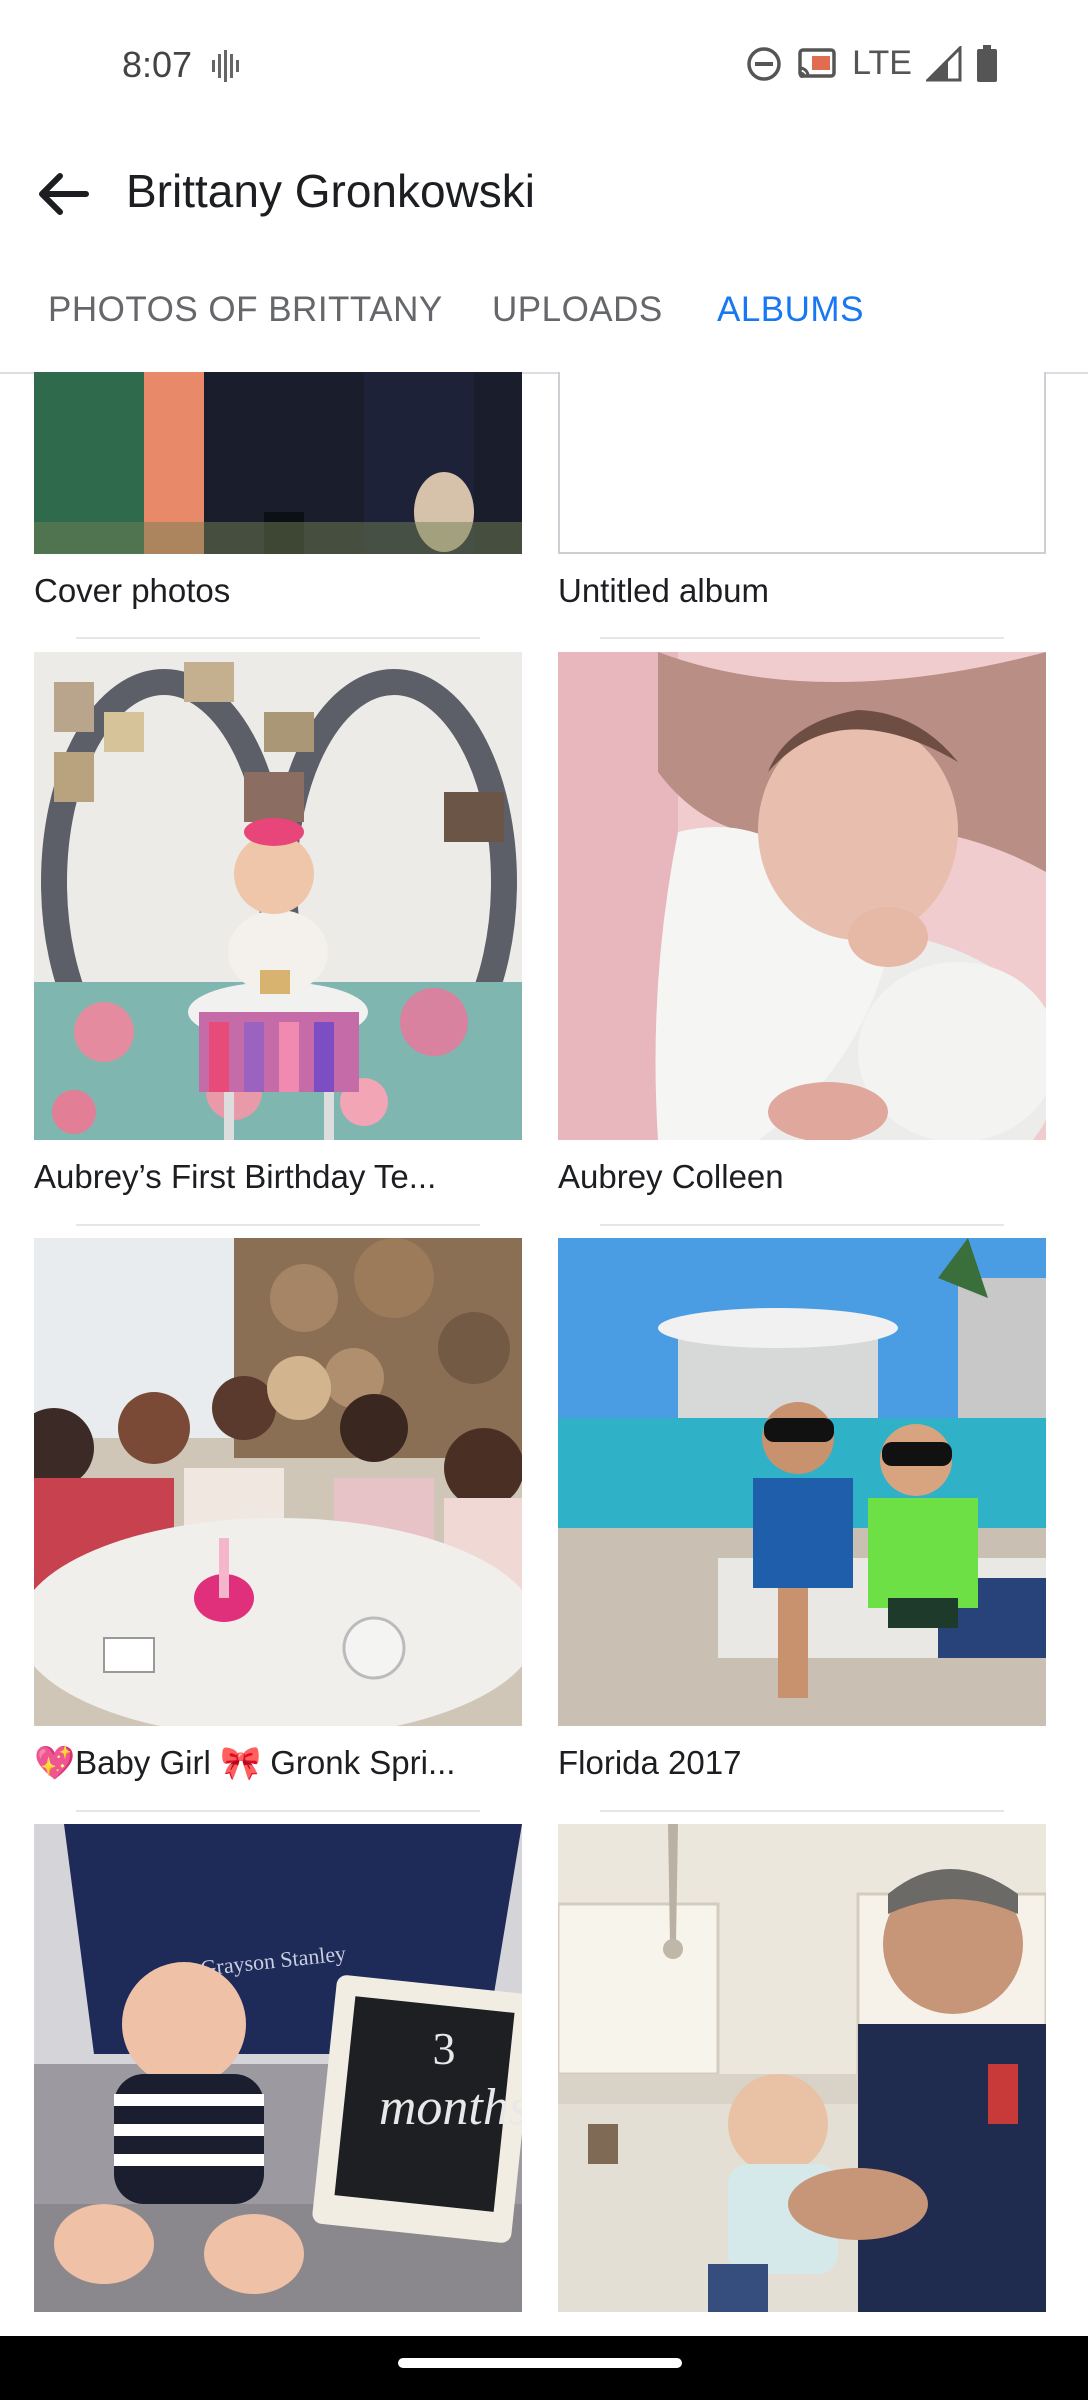  I want to click on album-card: Grayson Stanley 3 months, so click(278, 2077).